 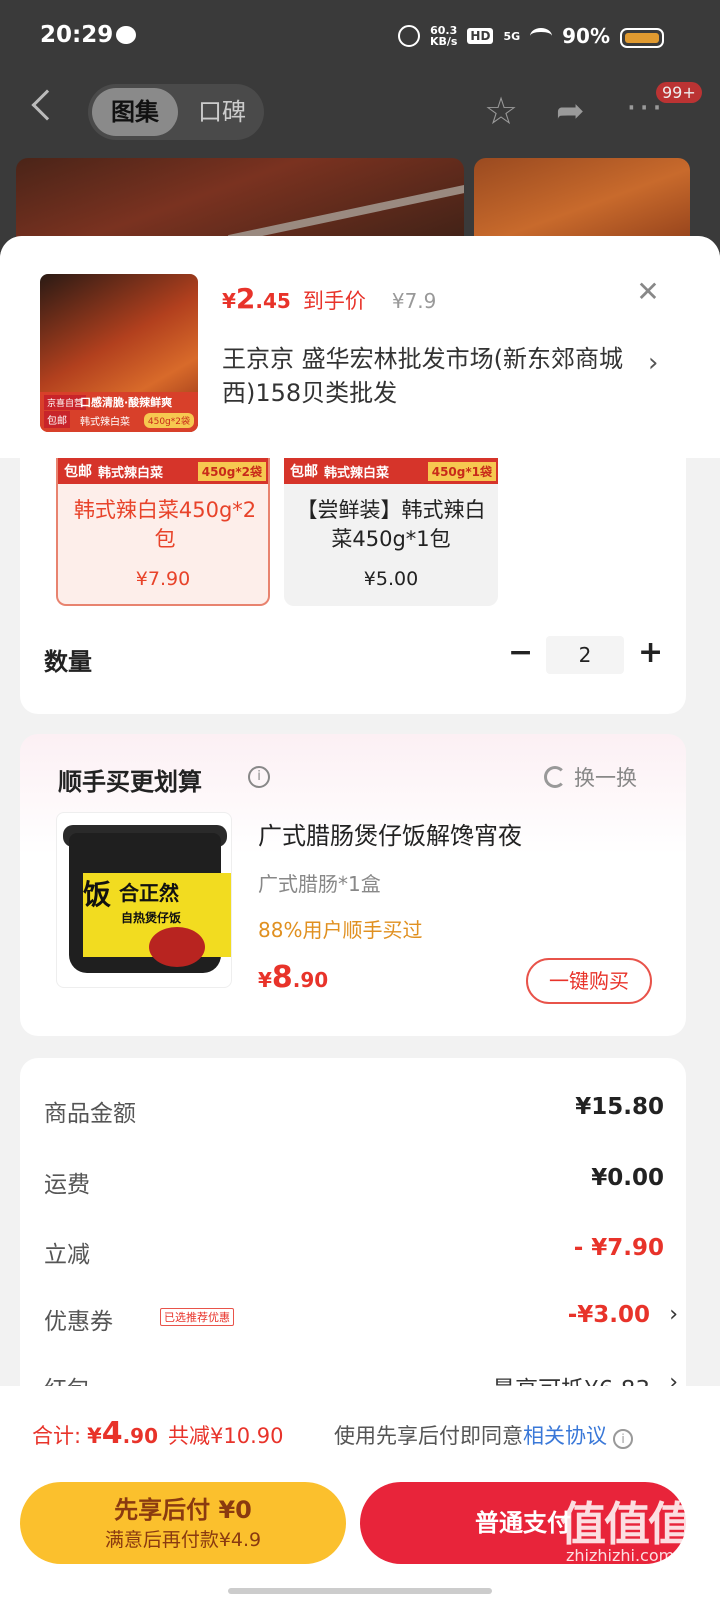 I want to click on total-symbol: ¥, so click(x=94, y=1436).